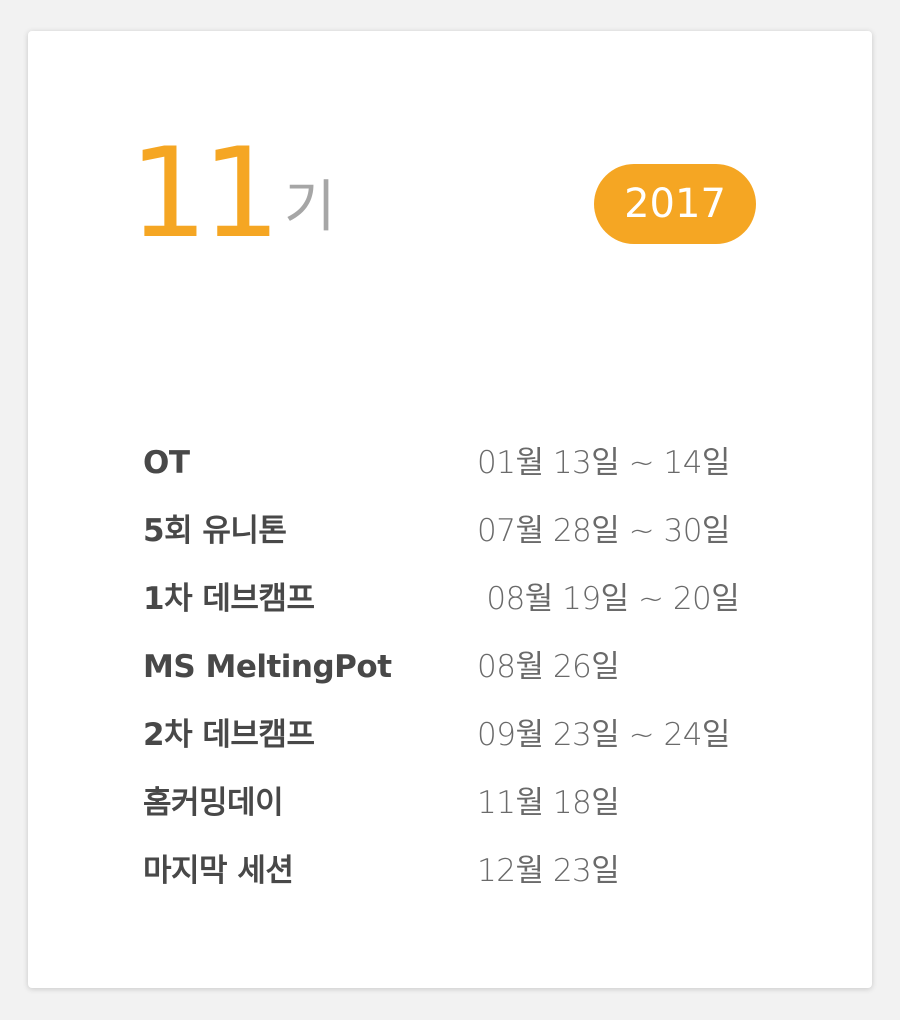 The width and height of the screenshot is (900, 1020). What do you see at coordinates (473, 607) in the screenshot?
I see `schedule-row: 1차 데브캠프 08월 19일 ~ 20일` at bounding box center [473, 607].